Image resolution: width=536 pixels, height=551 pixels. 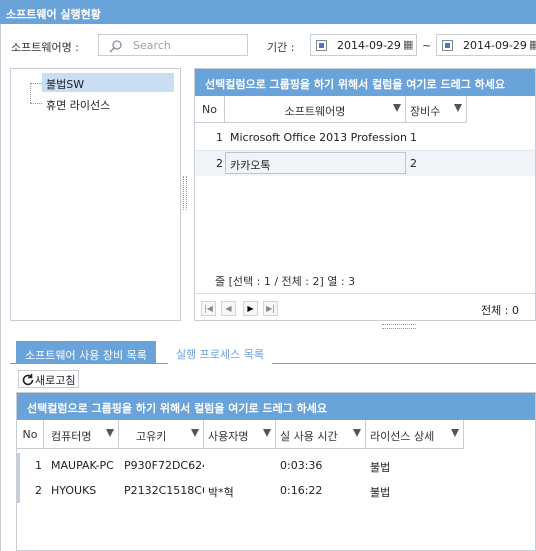 I want to click on vertical-splitter, so click(x=186, y=193).